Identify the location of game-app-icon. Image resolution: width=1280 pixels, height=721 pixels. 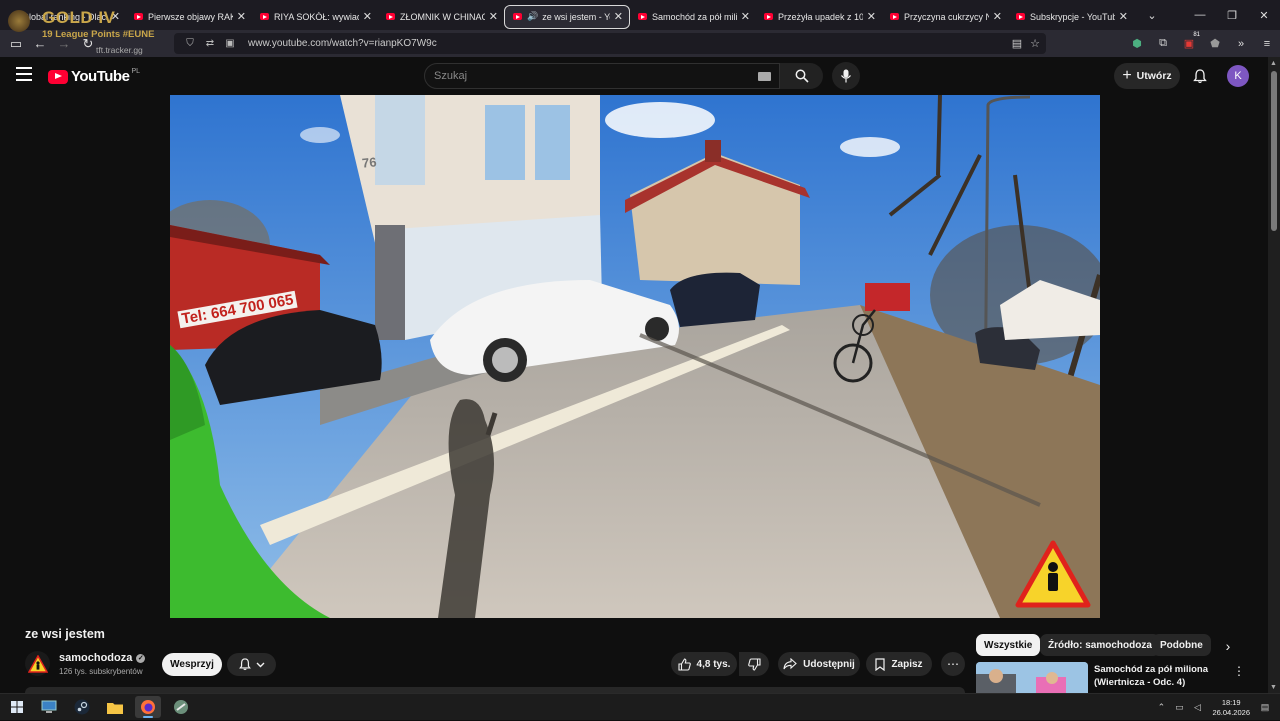
(181, 707).